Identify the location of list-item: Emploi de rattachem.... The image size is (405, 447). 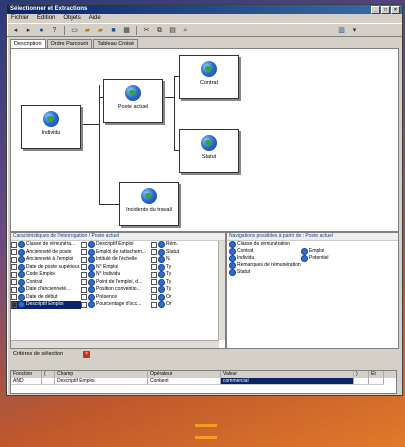
(116, 253).